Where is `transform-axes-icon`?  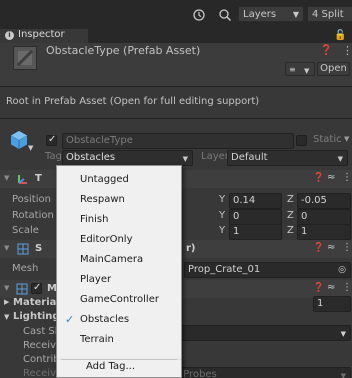
transform-axes-icon is located at coordinates (23, 179).